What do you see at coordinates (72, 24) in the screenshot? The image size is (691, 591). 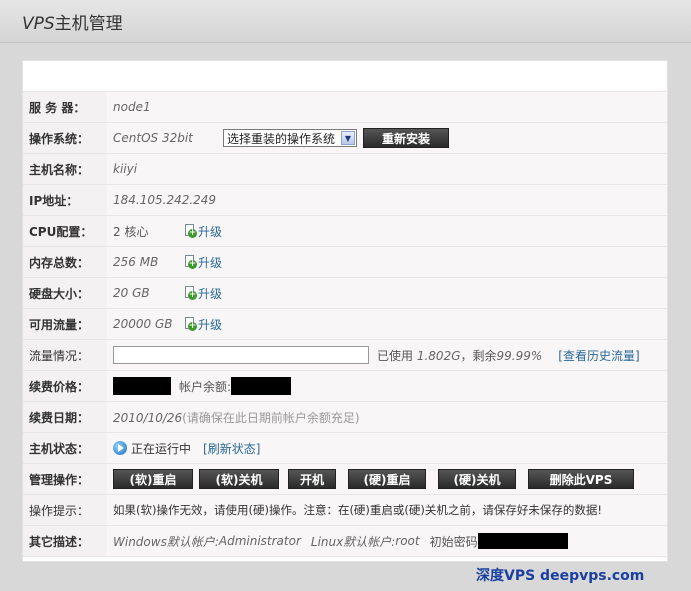 I see `page-title: VPS主机管理` at bounding box center [72, 24].